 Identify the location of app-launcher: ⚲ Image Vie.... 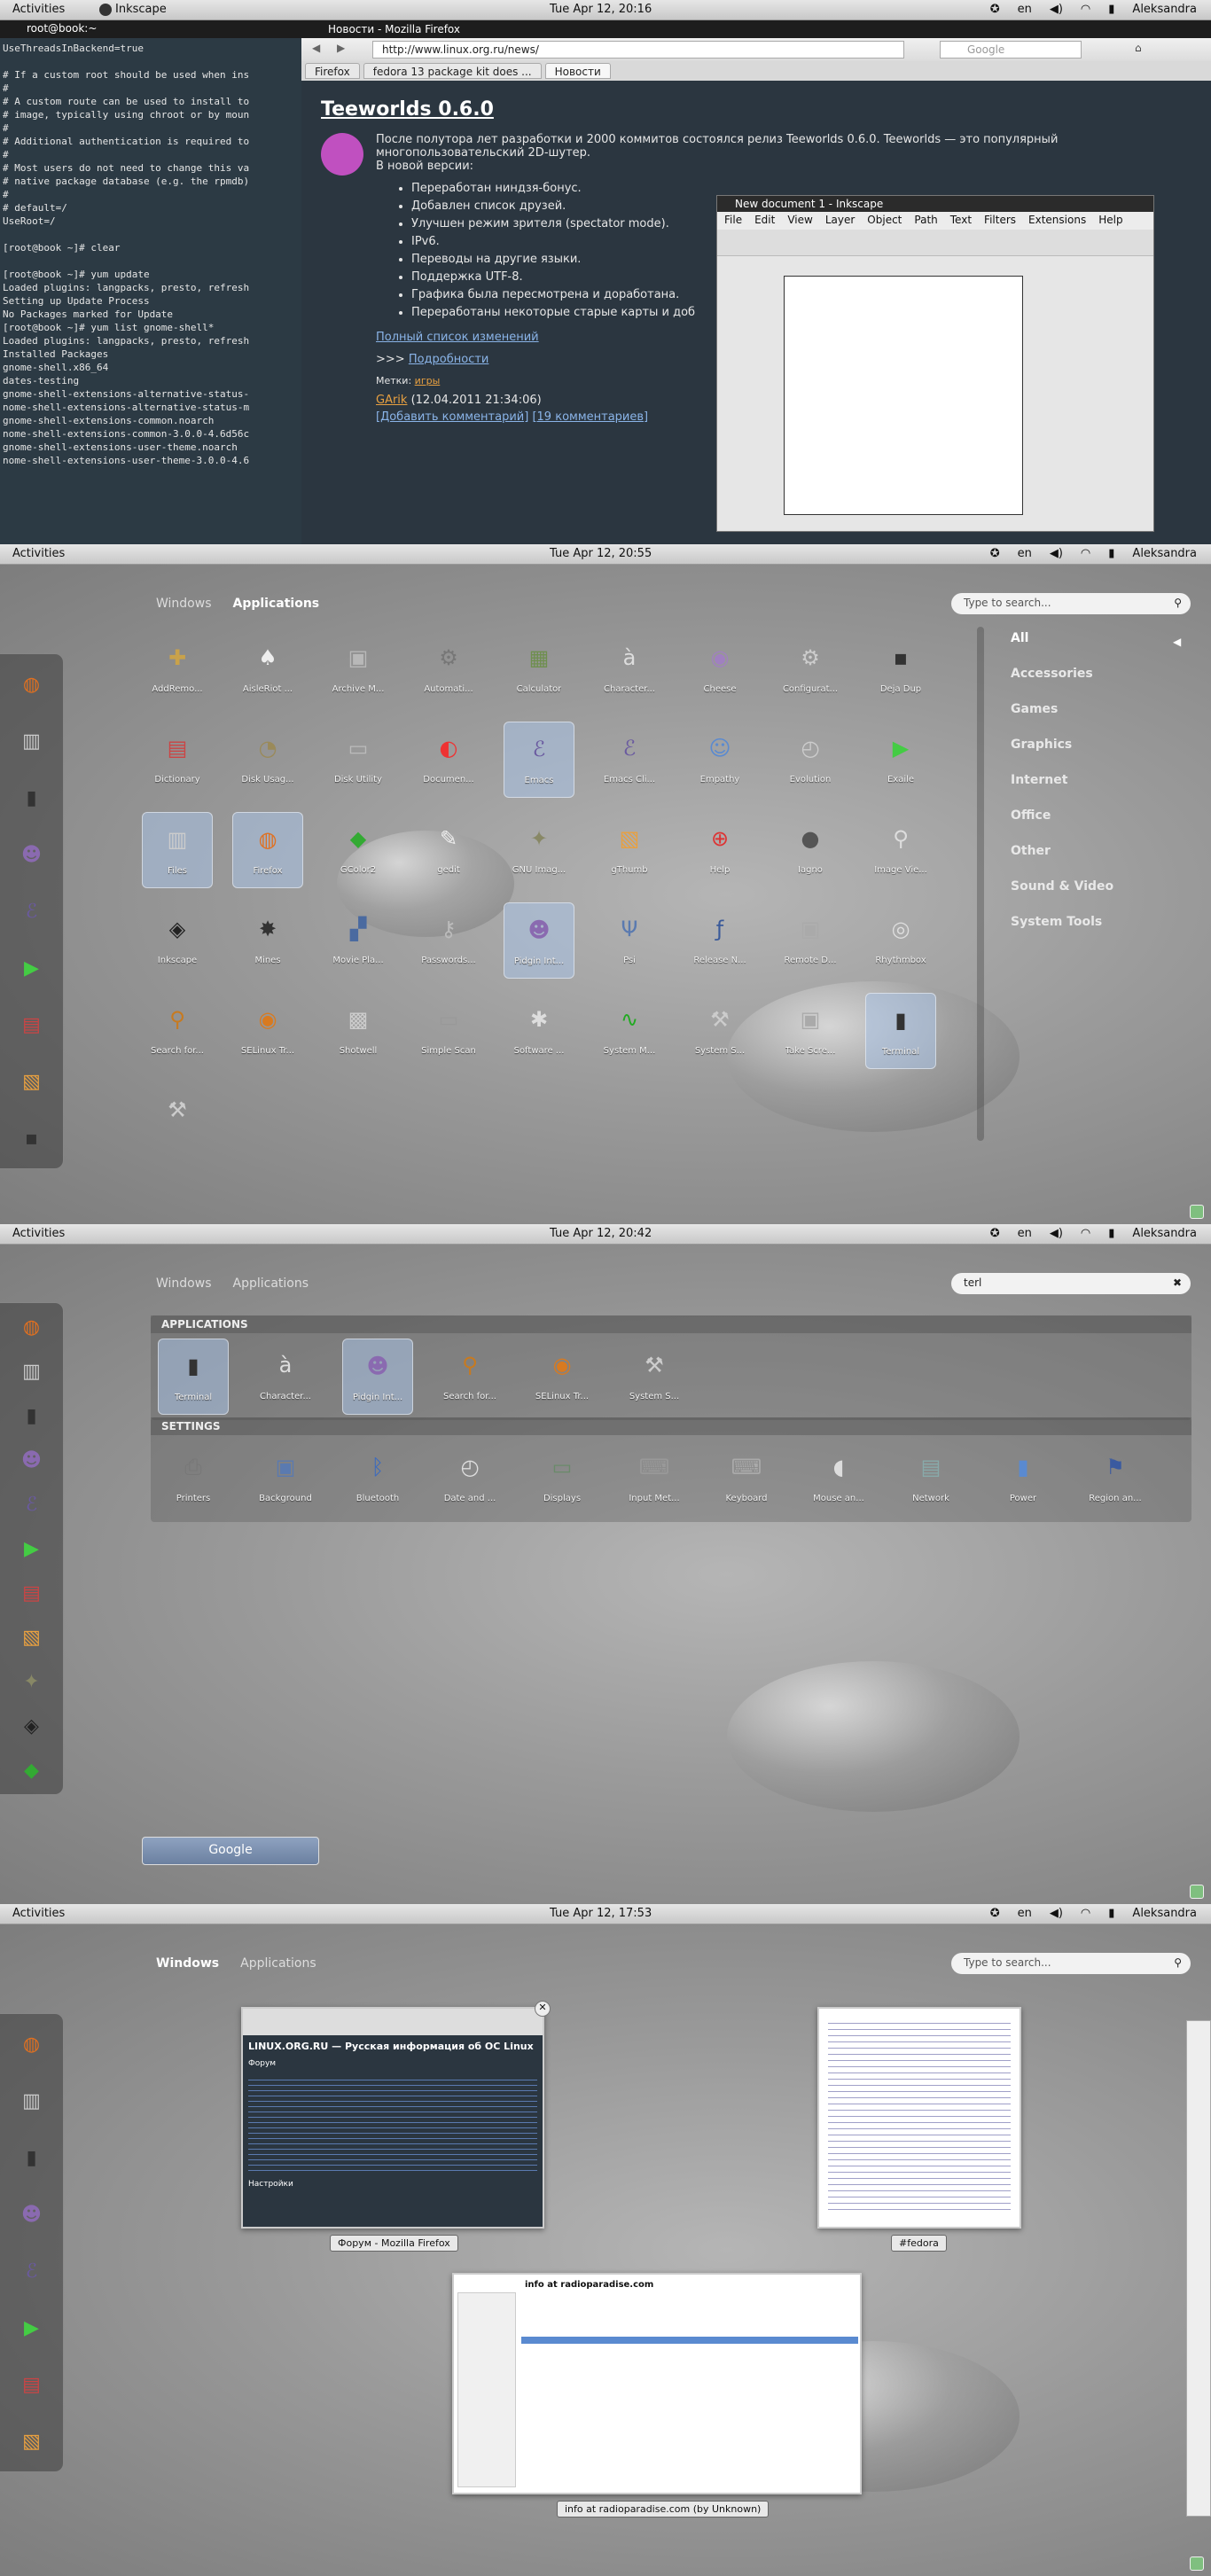
(900, 850).